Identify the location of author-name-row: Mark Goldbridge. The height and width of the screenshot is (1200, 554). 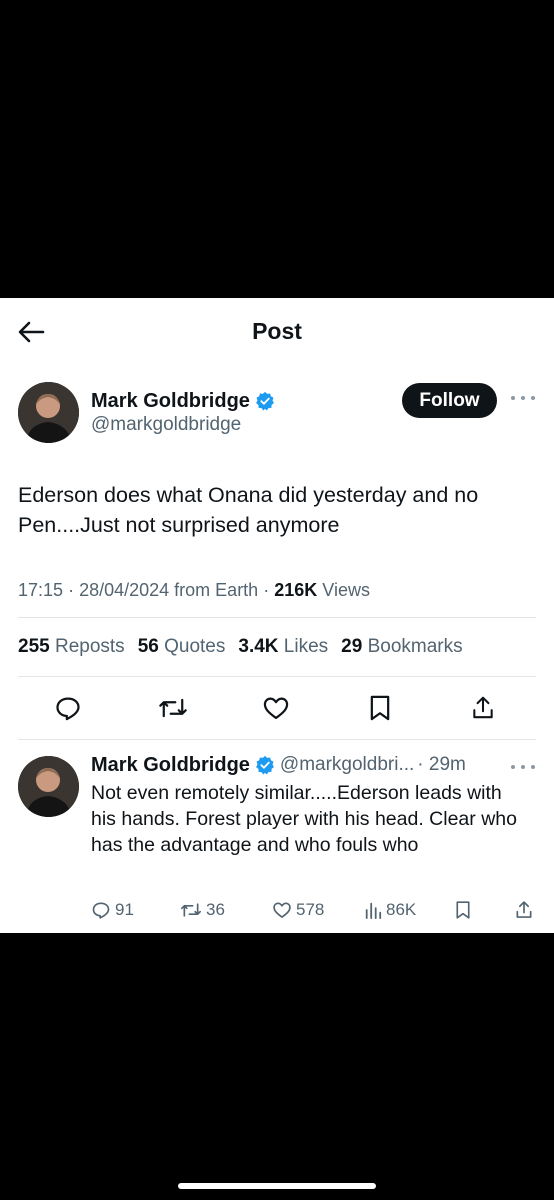
(183, 401).